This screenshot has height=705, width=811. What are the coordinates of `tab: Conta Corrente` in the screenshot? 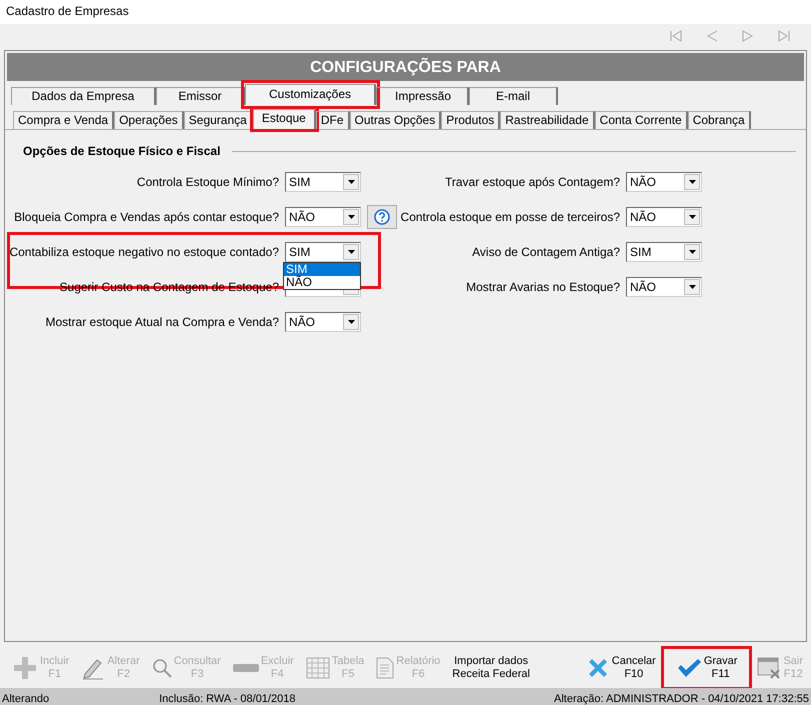 It's located at (641, 120).